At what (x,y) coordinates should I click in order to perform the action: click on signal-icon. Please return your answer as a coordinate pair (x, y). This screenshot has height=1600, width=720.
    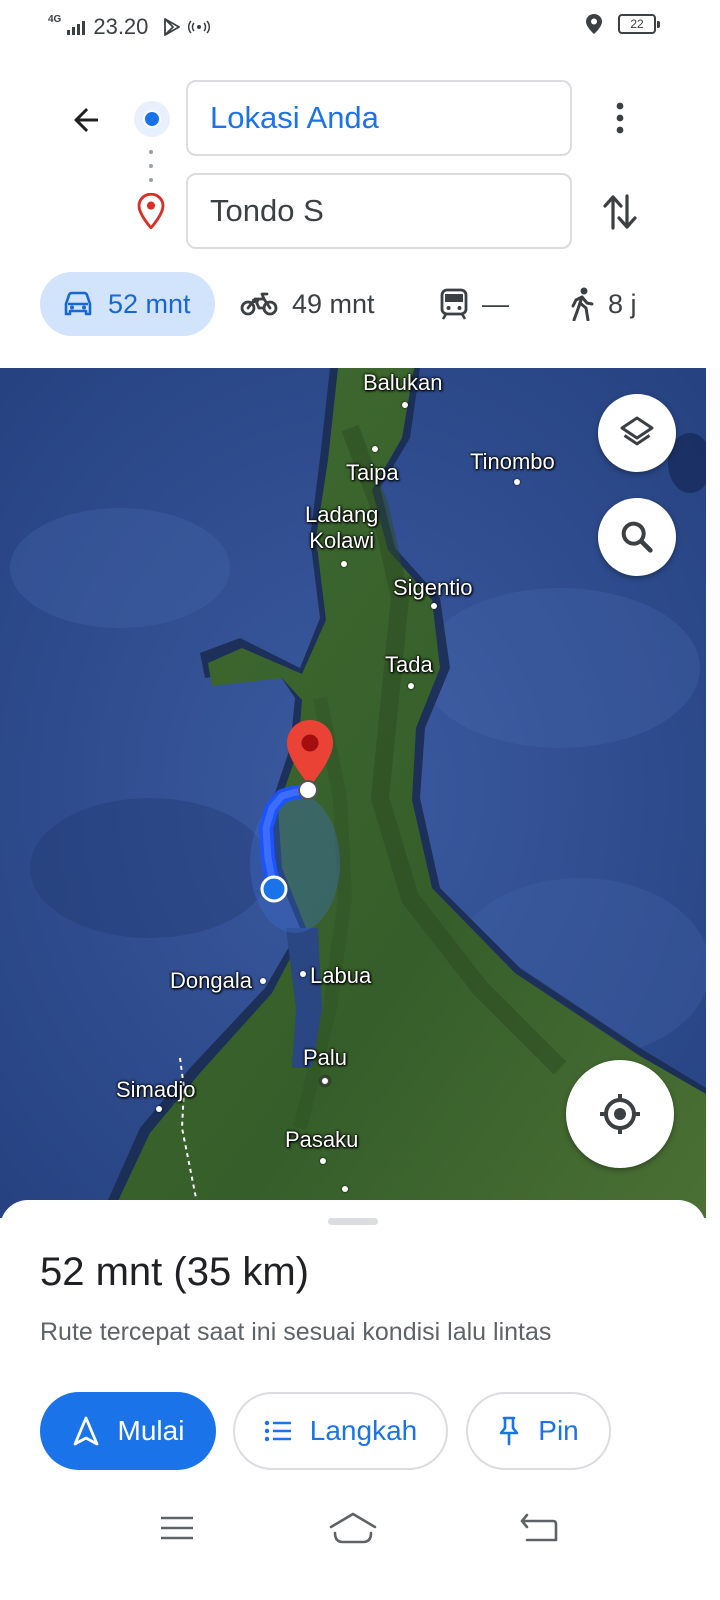
    Looking at the image, I should click on (76, 27).